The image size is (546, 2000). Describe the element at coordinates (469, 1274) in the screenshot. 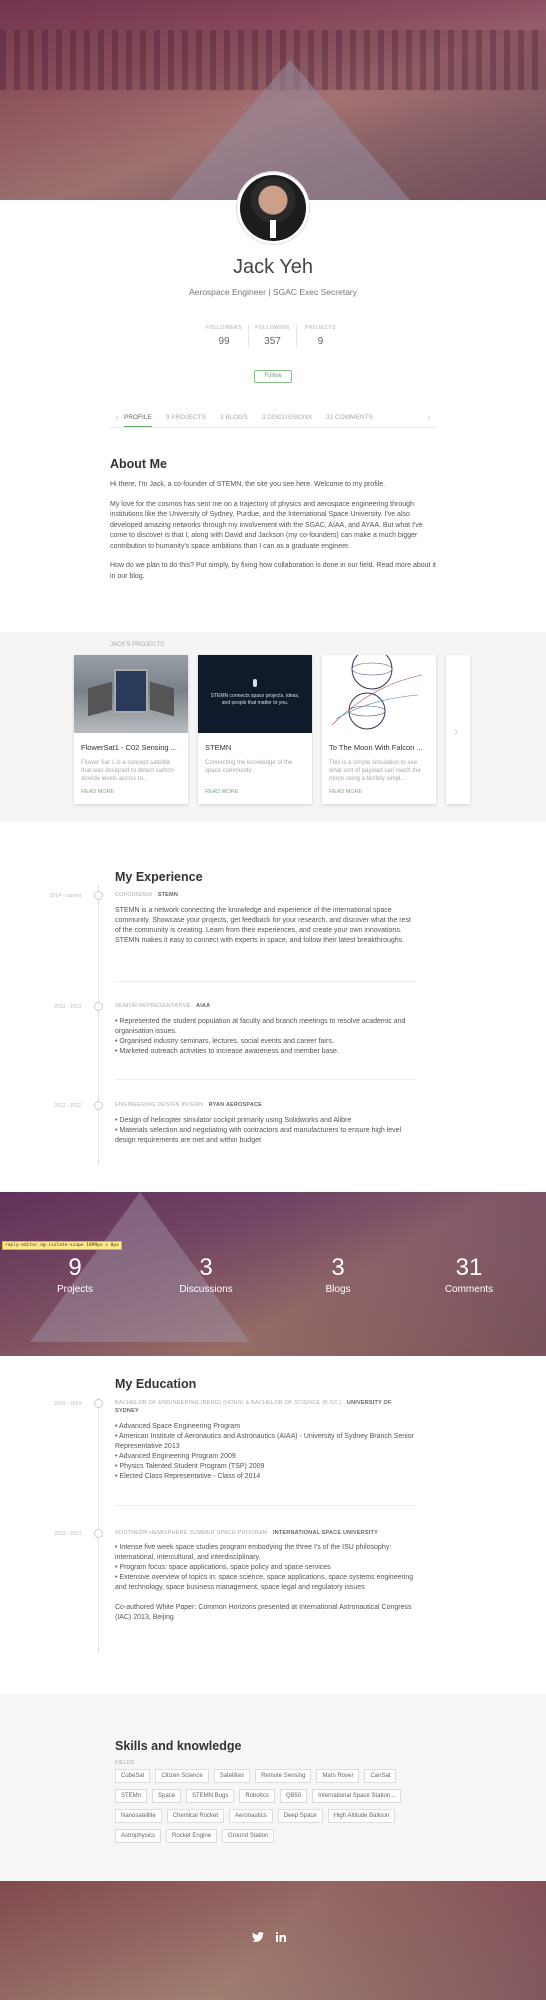

I see `counter-comments: 31 Comments` at that location.